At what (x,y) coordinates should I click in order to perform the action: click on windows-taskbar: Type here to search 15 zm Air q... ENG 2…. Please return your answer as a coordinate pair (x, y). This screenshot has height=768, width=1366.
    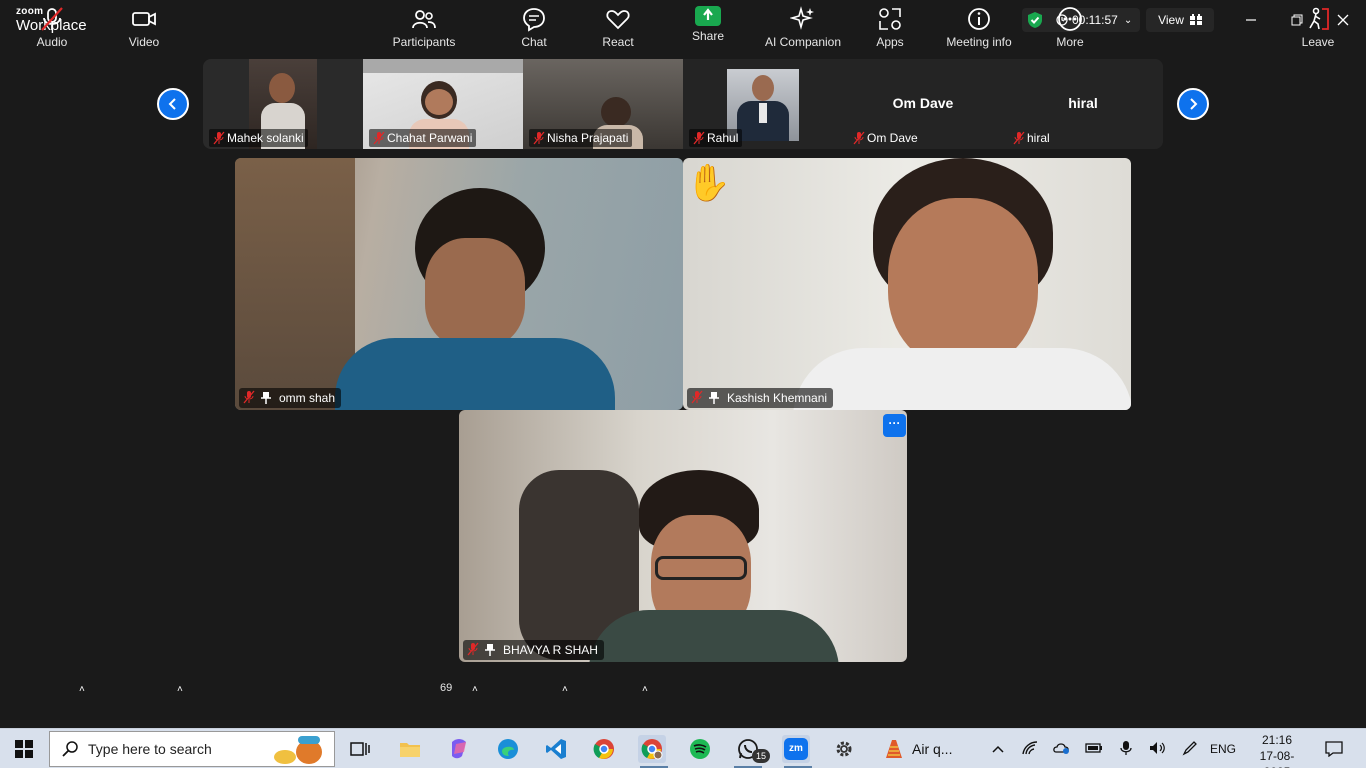
    Looking at the image, I should click on (683, 748).